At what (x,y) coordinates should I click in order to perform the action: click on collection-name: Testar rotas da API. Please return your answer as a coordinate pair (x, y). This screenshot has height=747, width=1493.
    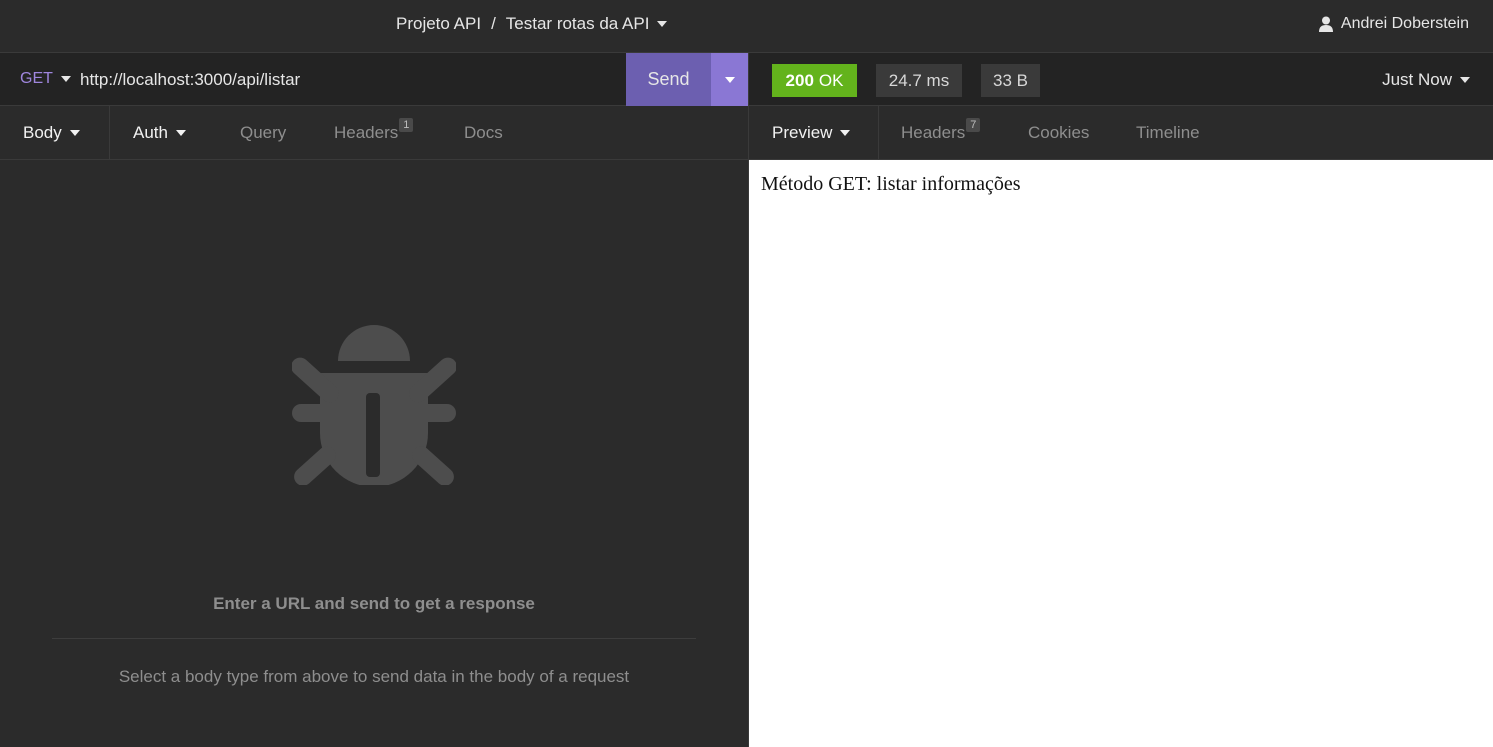
    Looking at the image, I should click on (578, 24).